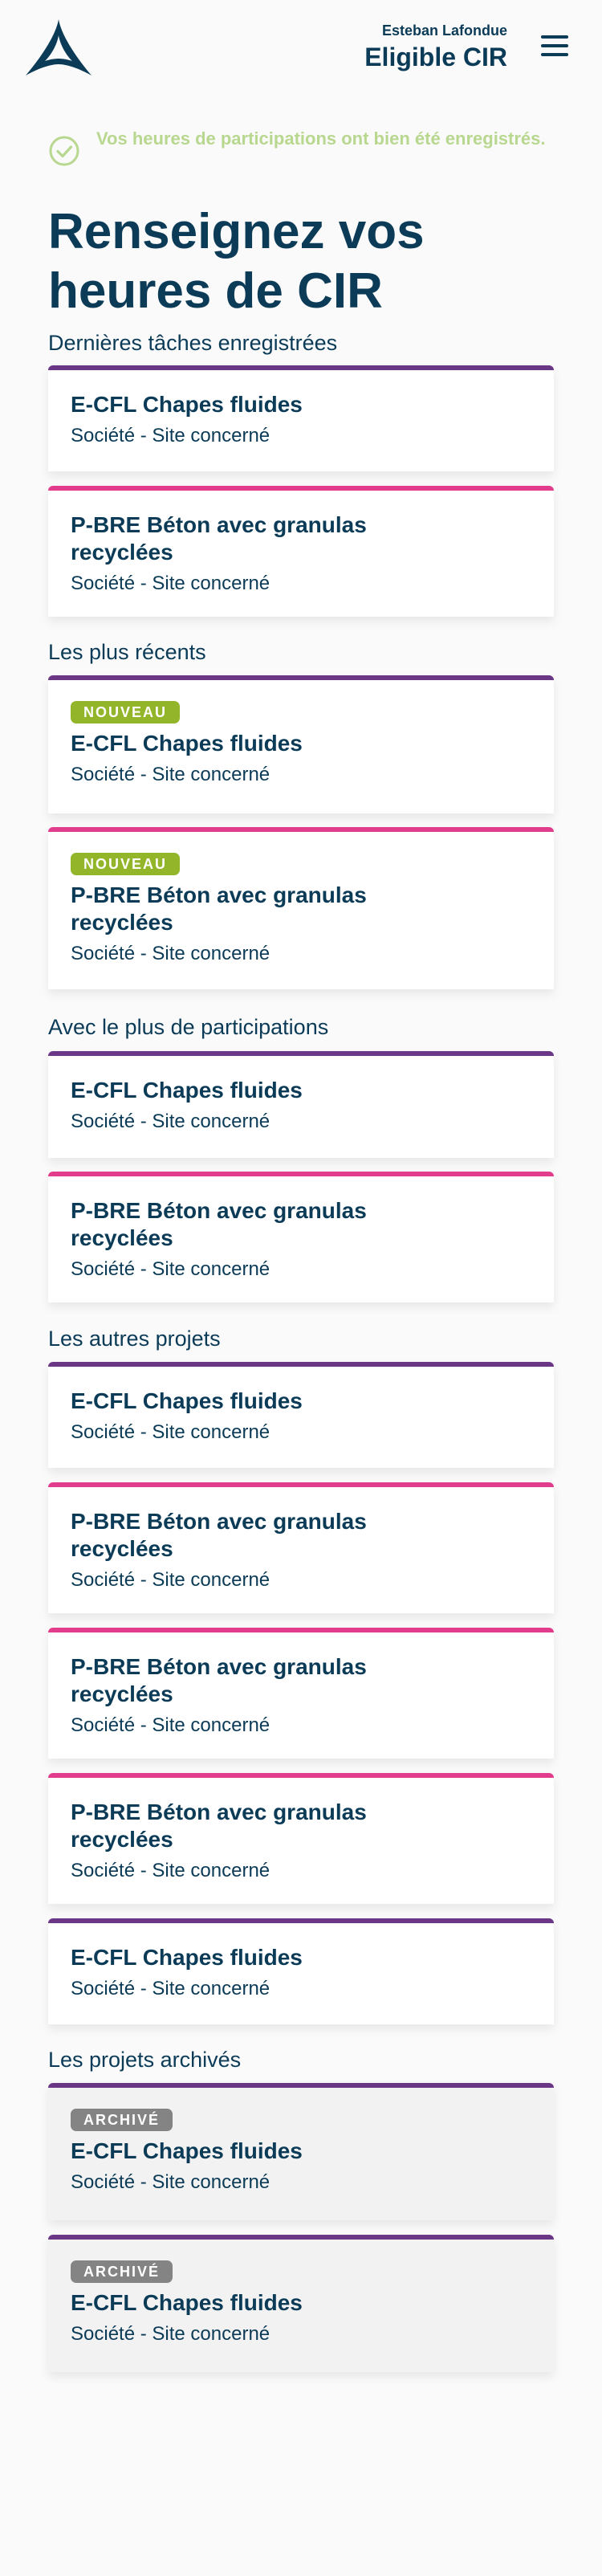  Describe the element at coordinates (236, 261) in the screenshot. I see `page-title: Renseignez vos heures de CIR` at that location.